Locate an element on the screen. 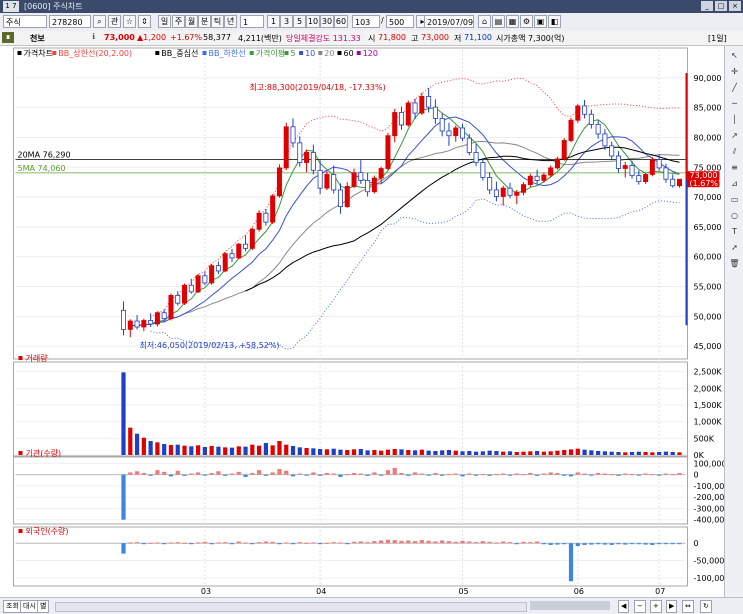 The image size is (743, 614). settings-icon: ⚙ is located at coordinates (526, 21).